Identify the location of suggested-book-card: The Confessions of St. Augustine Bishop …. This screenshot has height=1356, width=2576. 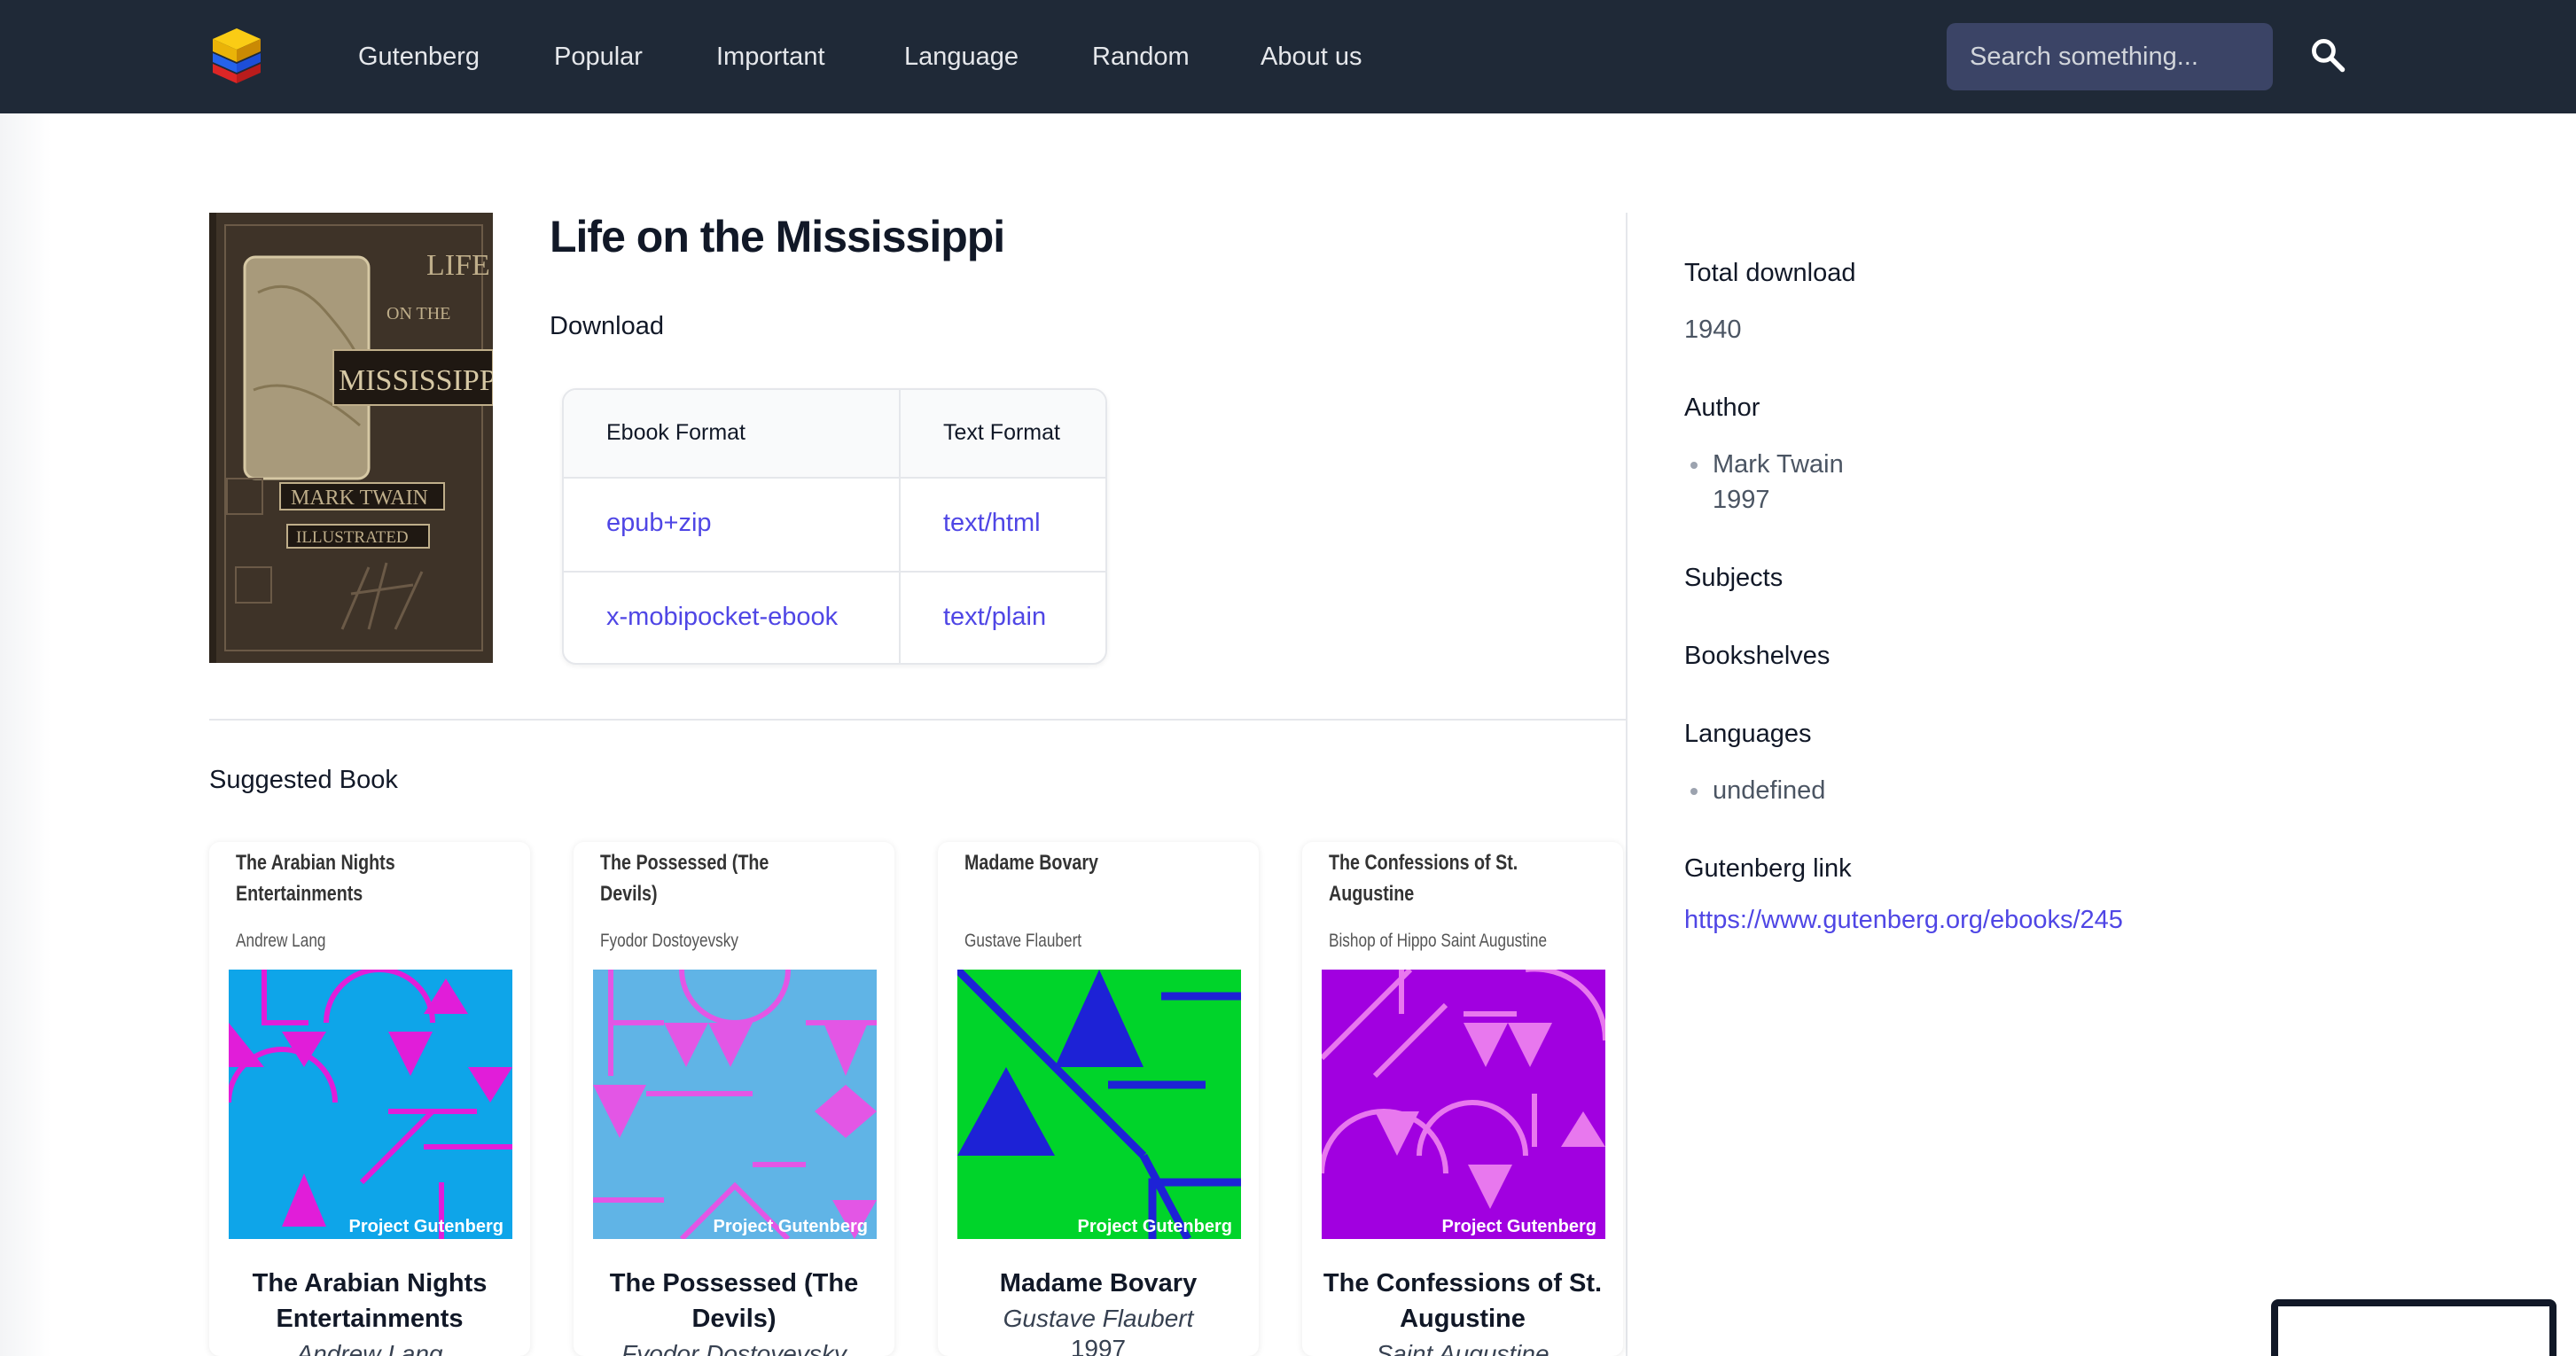
(1462, 1099).